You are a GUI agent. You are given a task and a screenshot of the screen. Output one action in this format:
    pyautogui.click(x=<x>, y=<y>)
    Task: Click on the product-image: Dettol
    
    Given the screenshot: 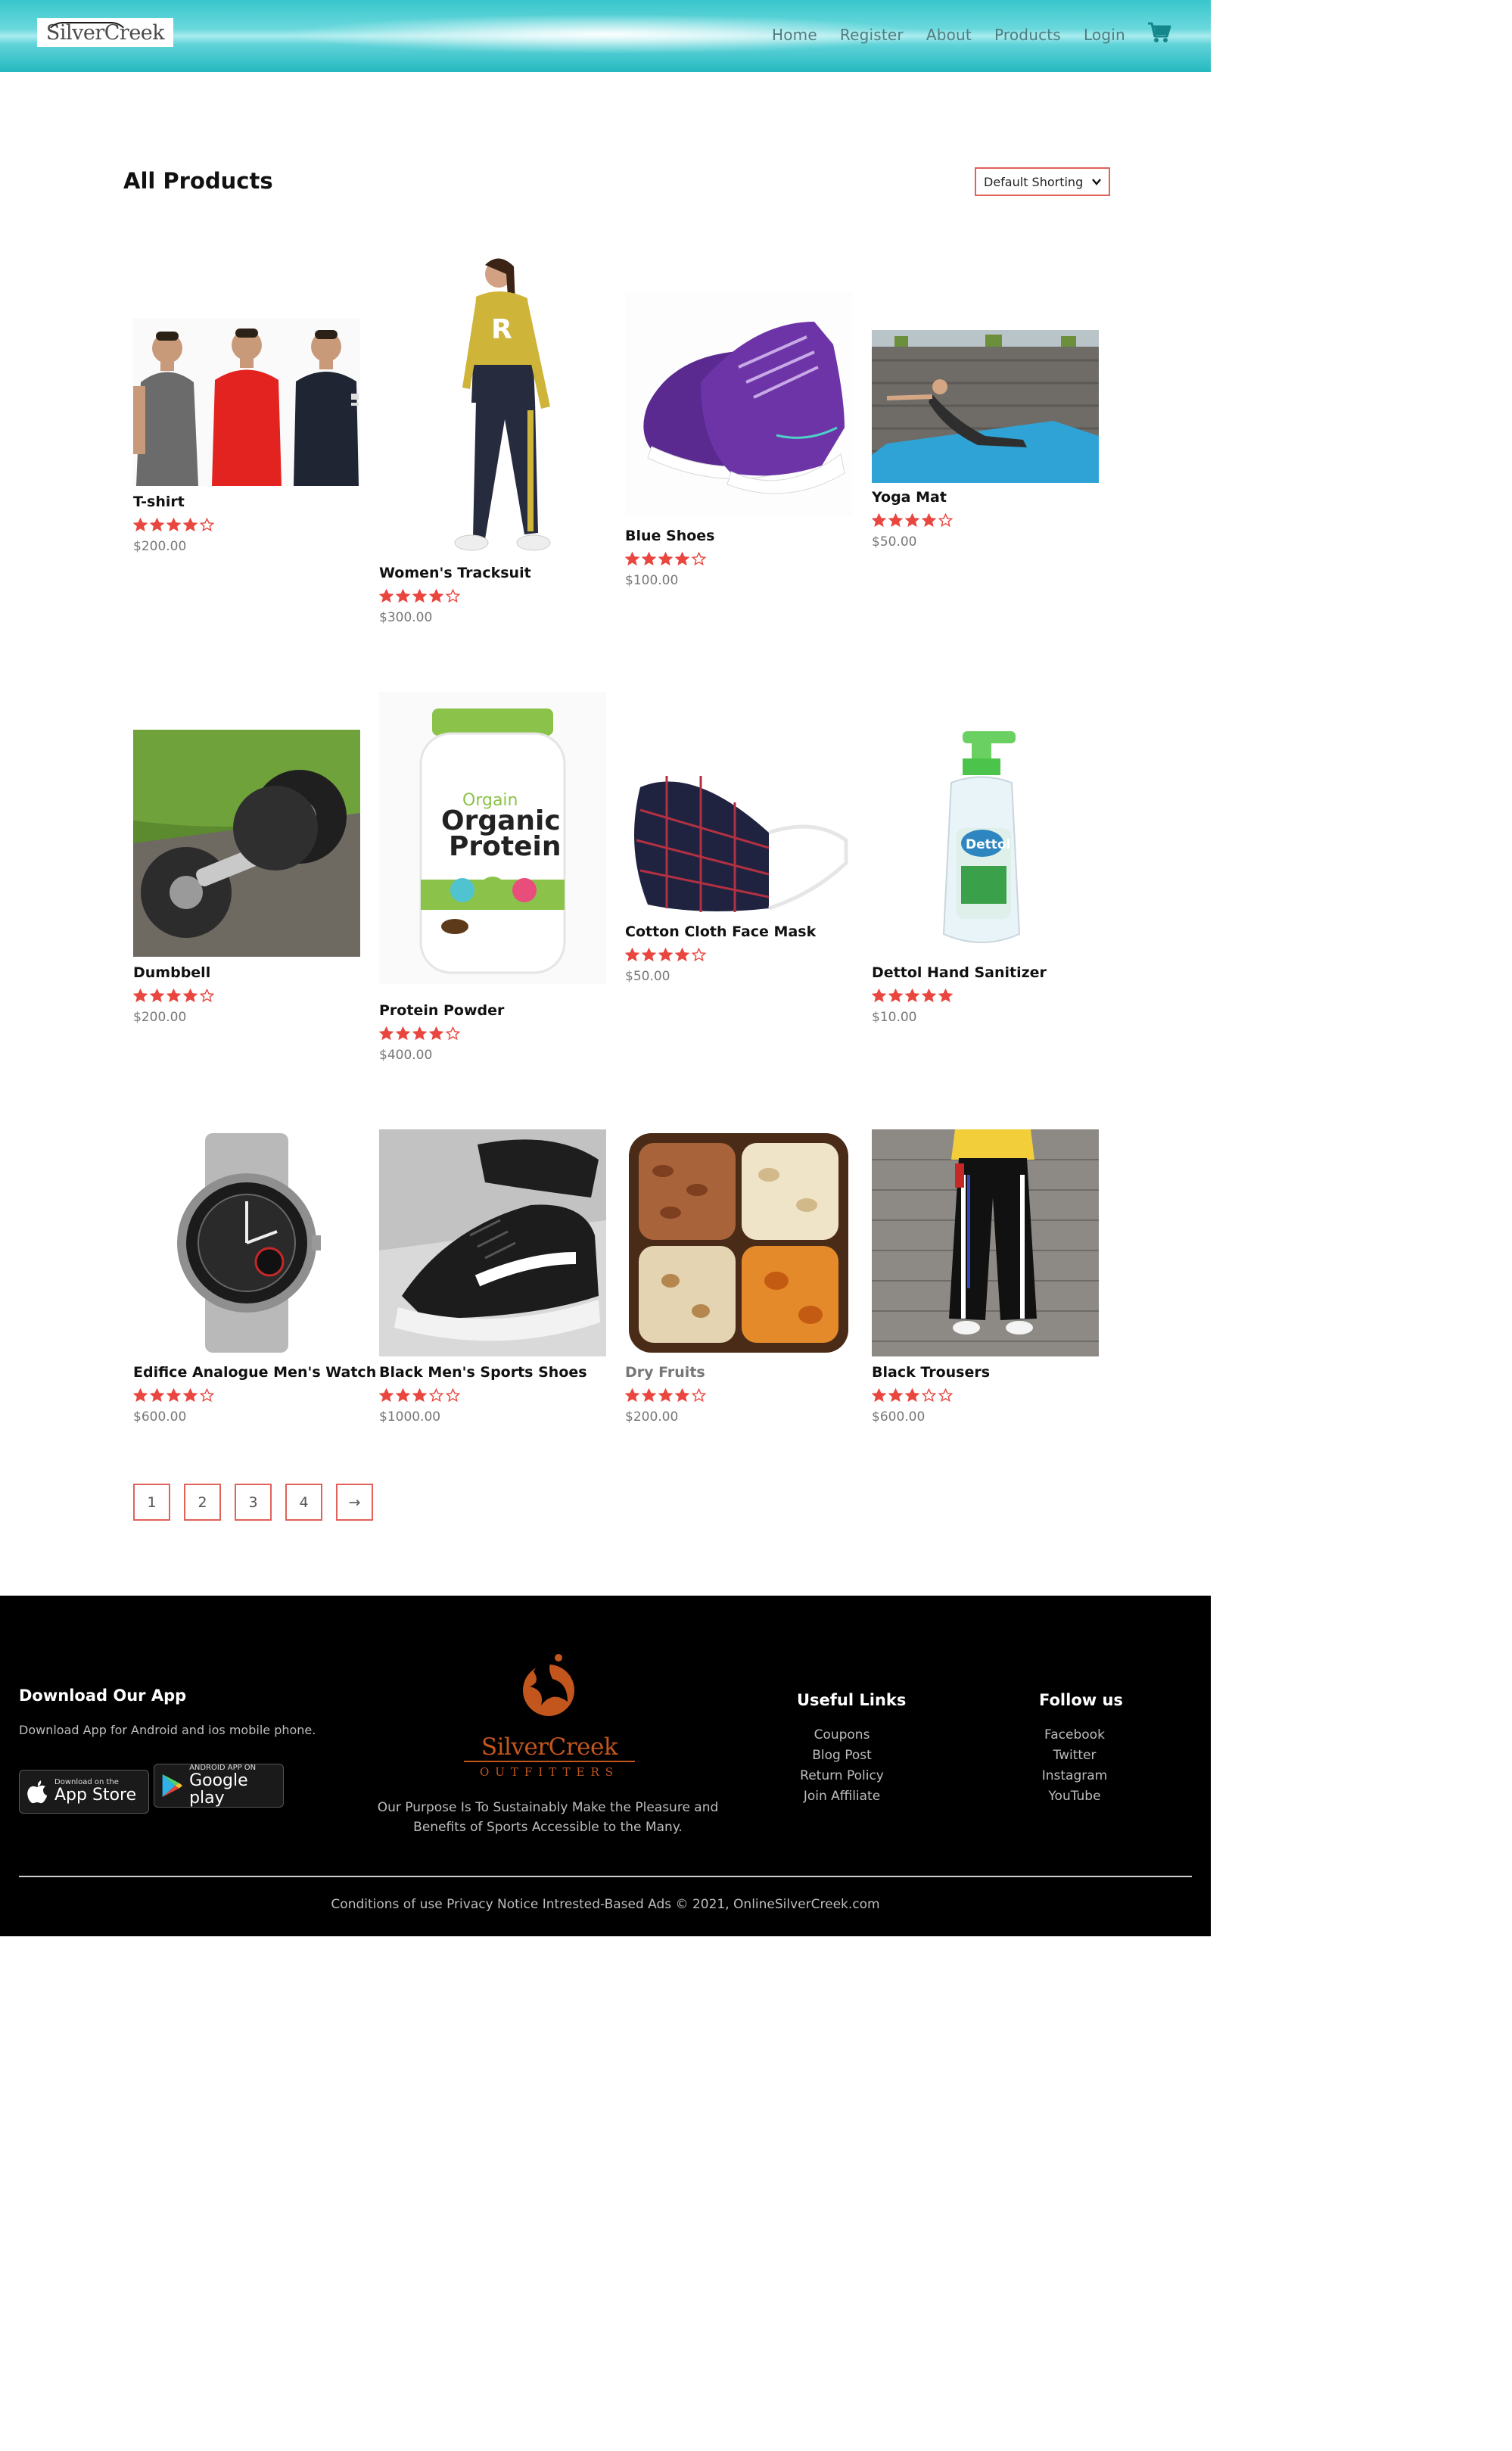 What is the action you would take?
    pyautogui.click(x=985, y=843)
    